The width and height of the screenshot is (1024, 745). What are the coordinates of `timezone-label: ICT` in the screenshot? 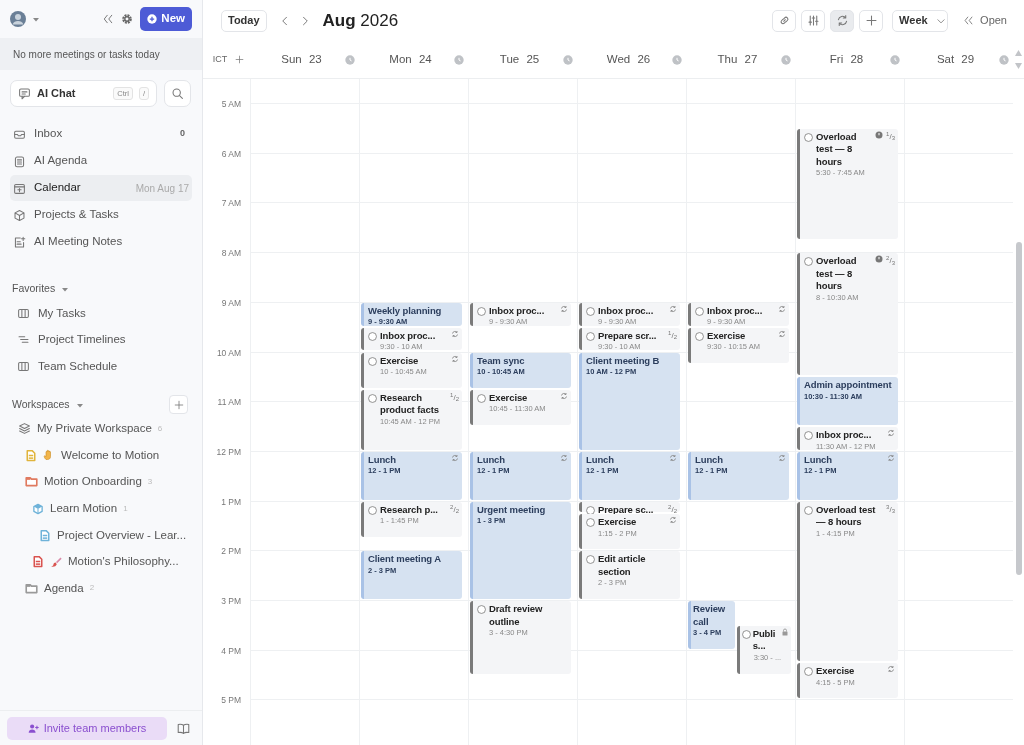 It's located at (220, 59).